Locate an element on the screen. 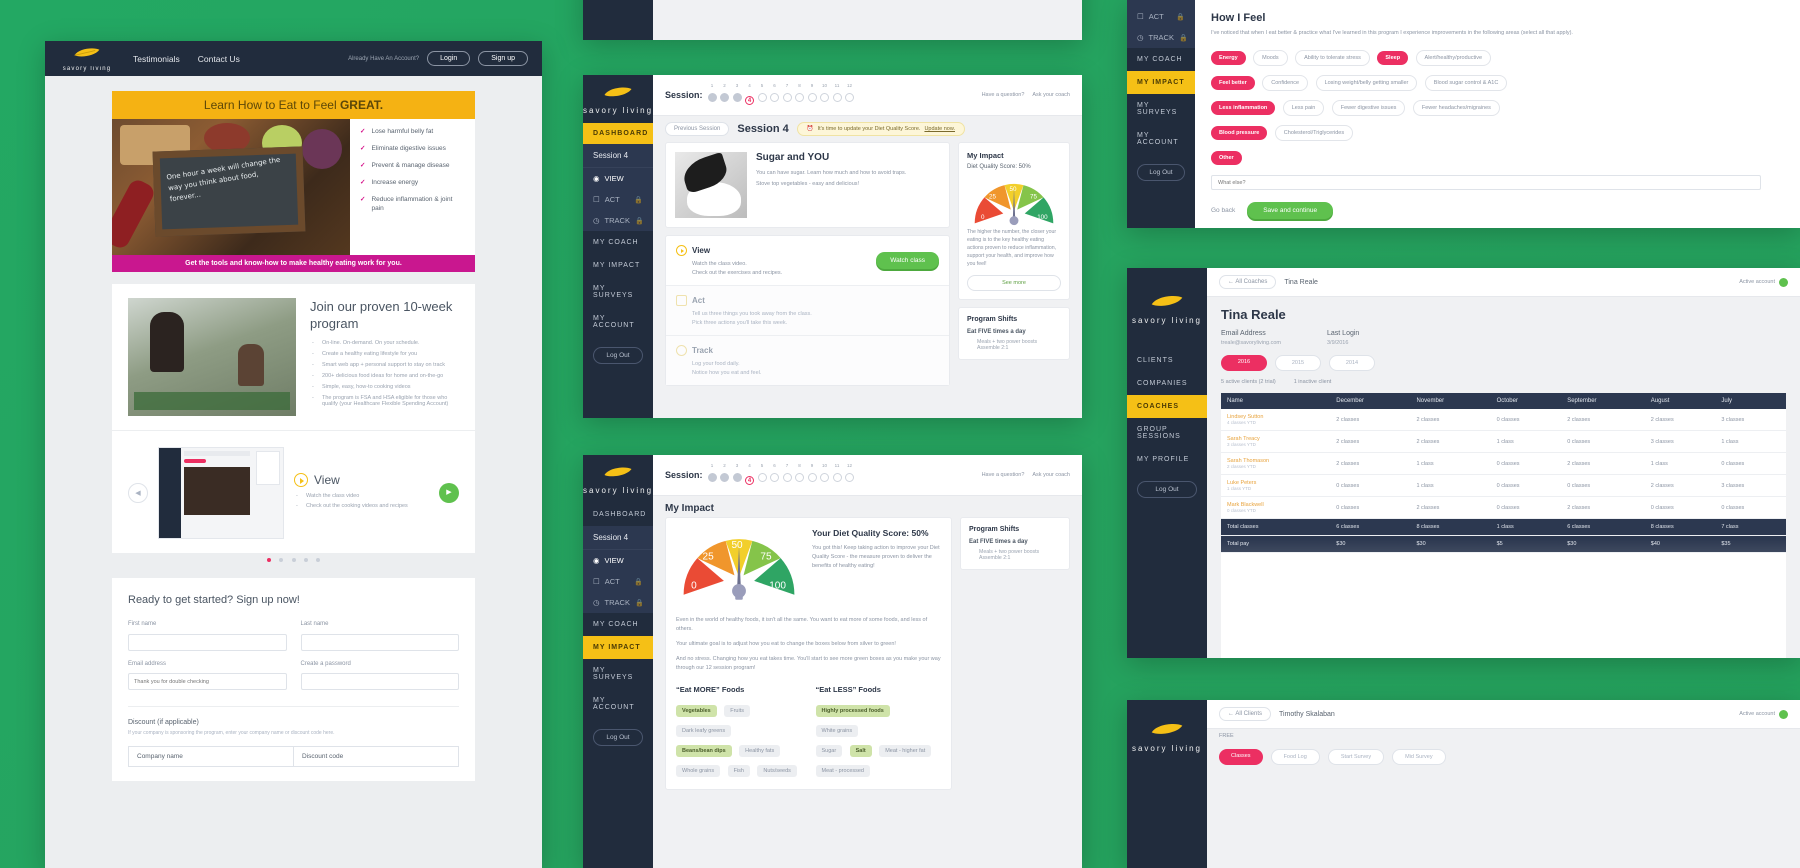 This screenshot has width=1800, height=868. food-tag: Dark leafy greens is located at coordinates (704, 731).